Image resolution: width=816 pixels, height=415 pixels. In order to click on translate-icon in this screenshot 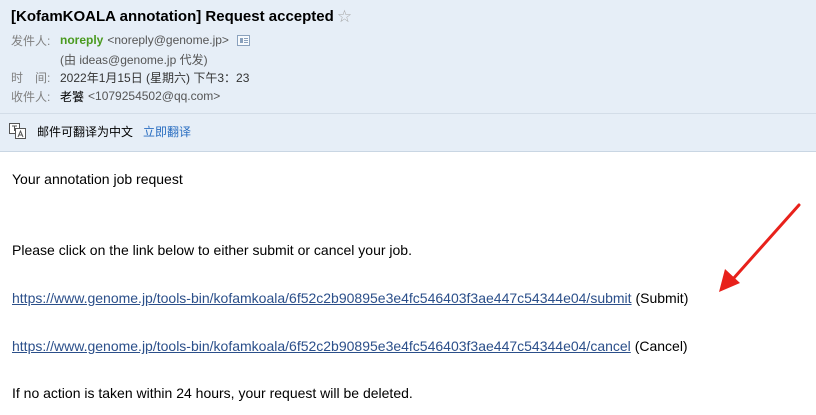, I will do `click(18, 131)`.